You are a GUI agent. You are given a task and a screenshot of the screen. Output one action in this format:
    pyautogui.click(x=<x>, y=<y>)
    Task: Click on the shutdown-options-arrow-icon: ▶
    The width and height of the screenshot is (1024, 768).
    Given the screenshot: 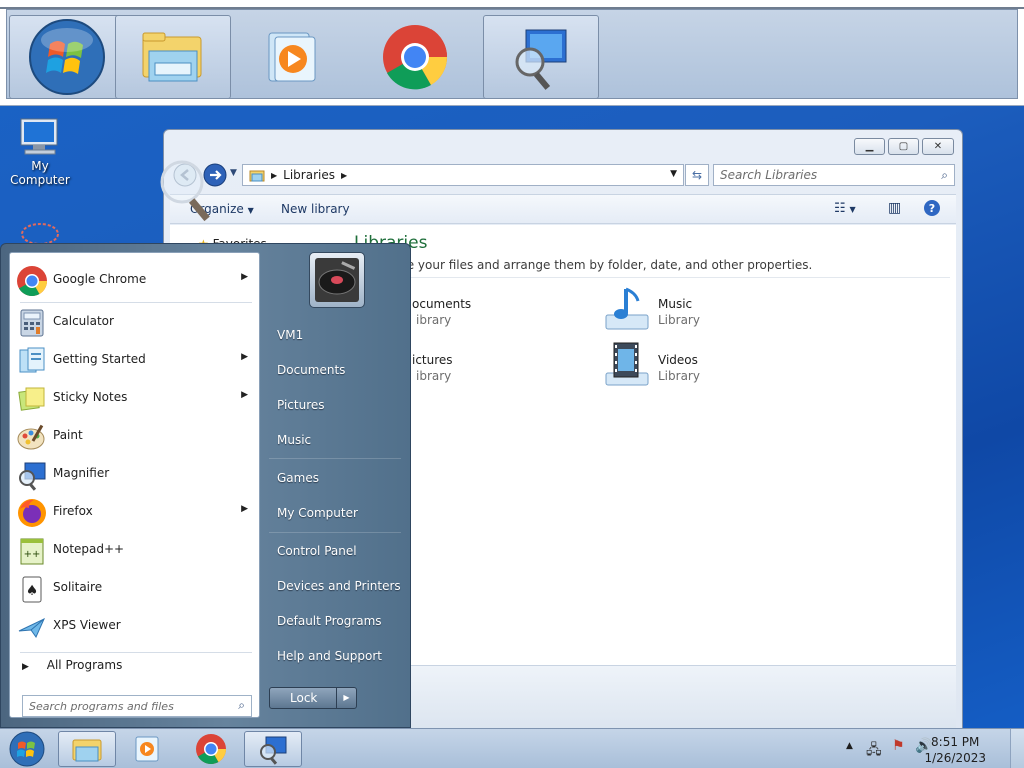 What is the action you would take?
    pyautogui.click(x=346, y=698)
    